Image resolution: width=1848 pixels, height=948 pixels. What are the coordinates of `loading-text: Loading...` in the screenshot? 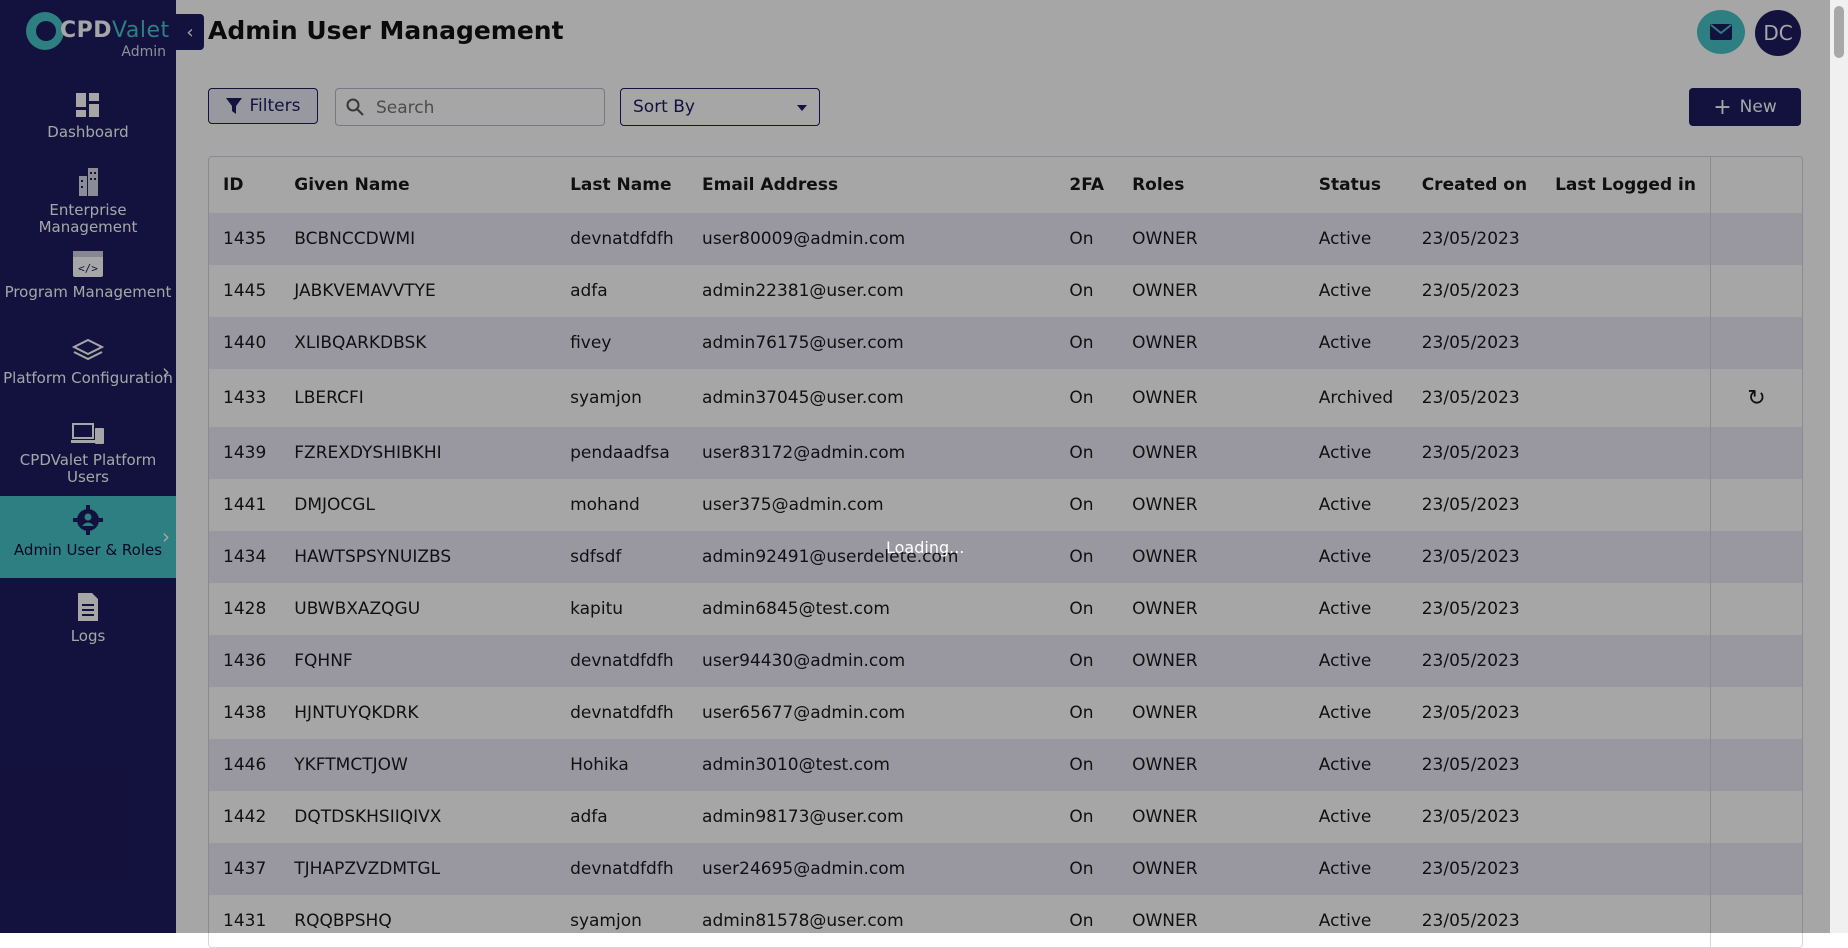 It's located at (925, 547).